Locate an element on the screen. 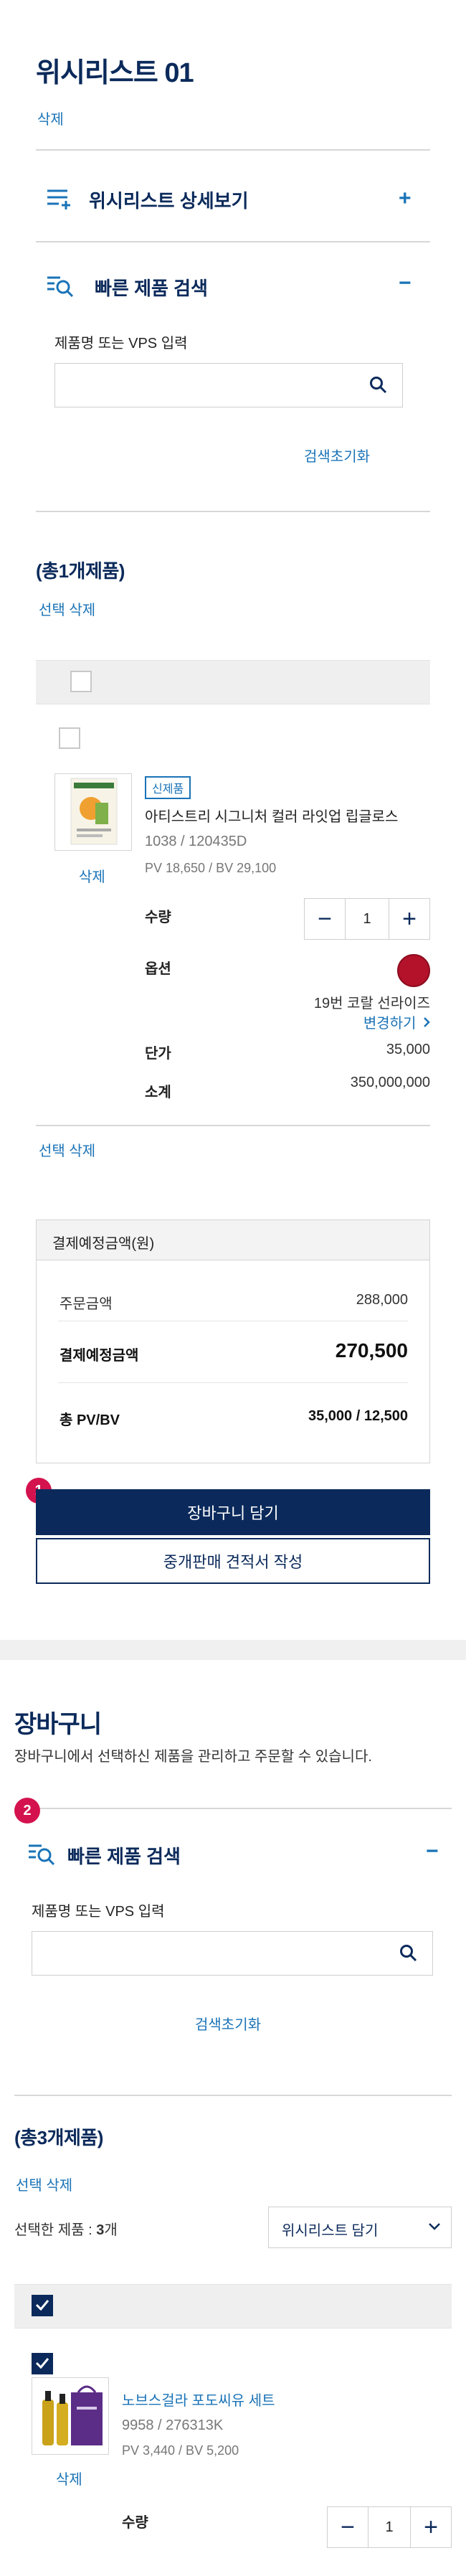  subtotal-value: 350,000,000 is located at coordinates (390, 1082).